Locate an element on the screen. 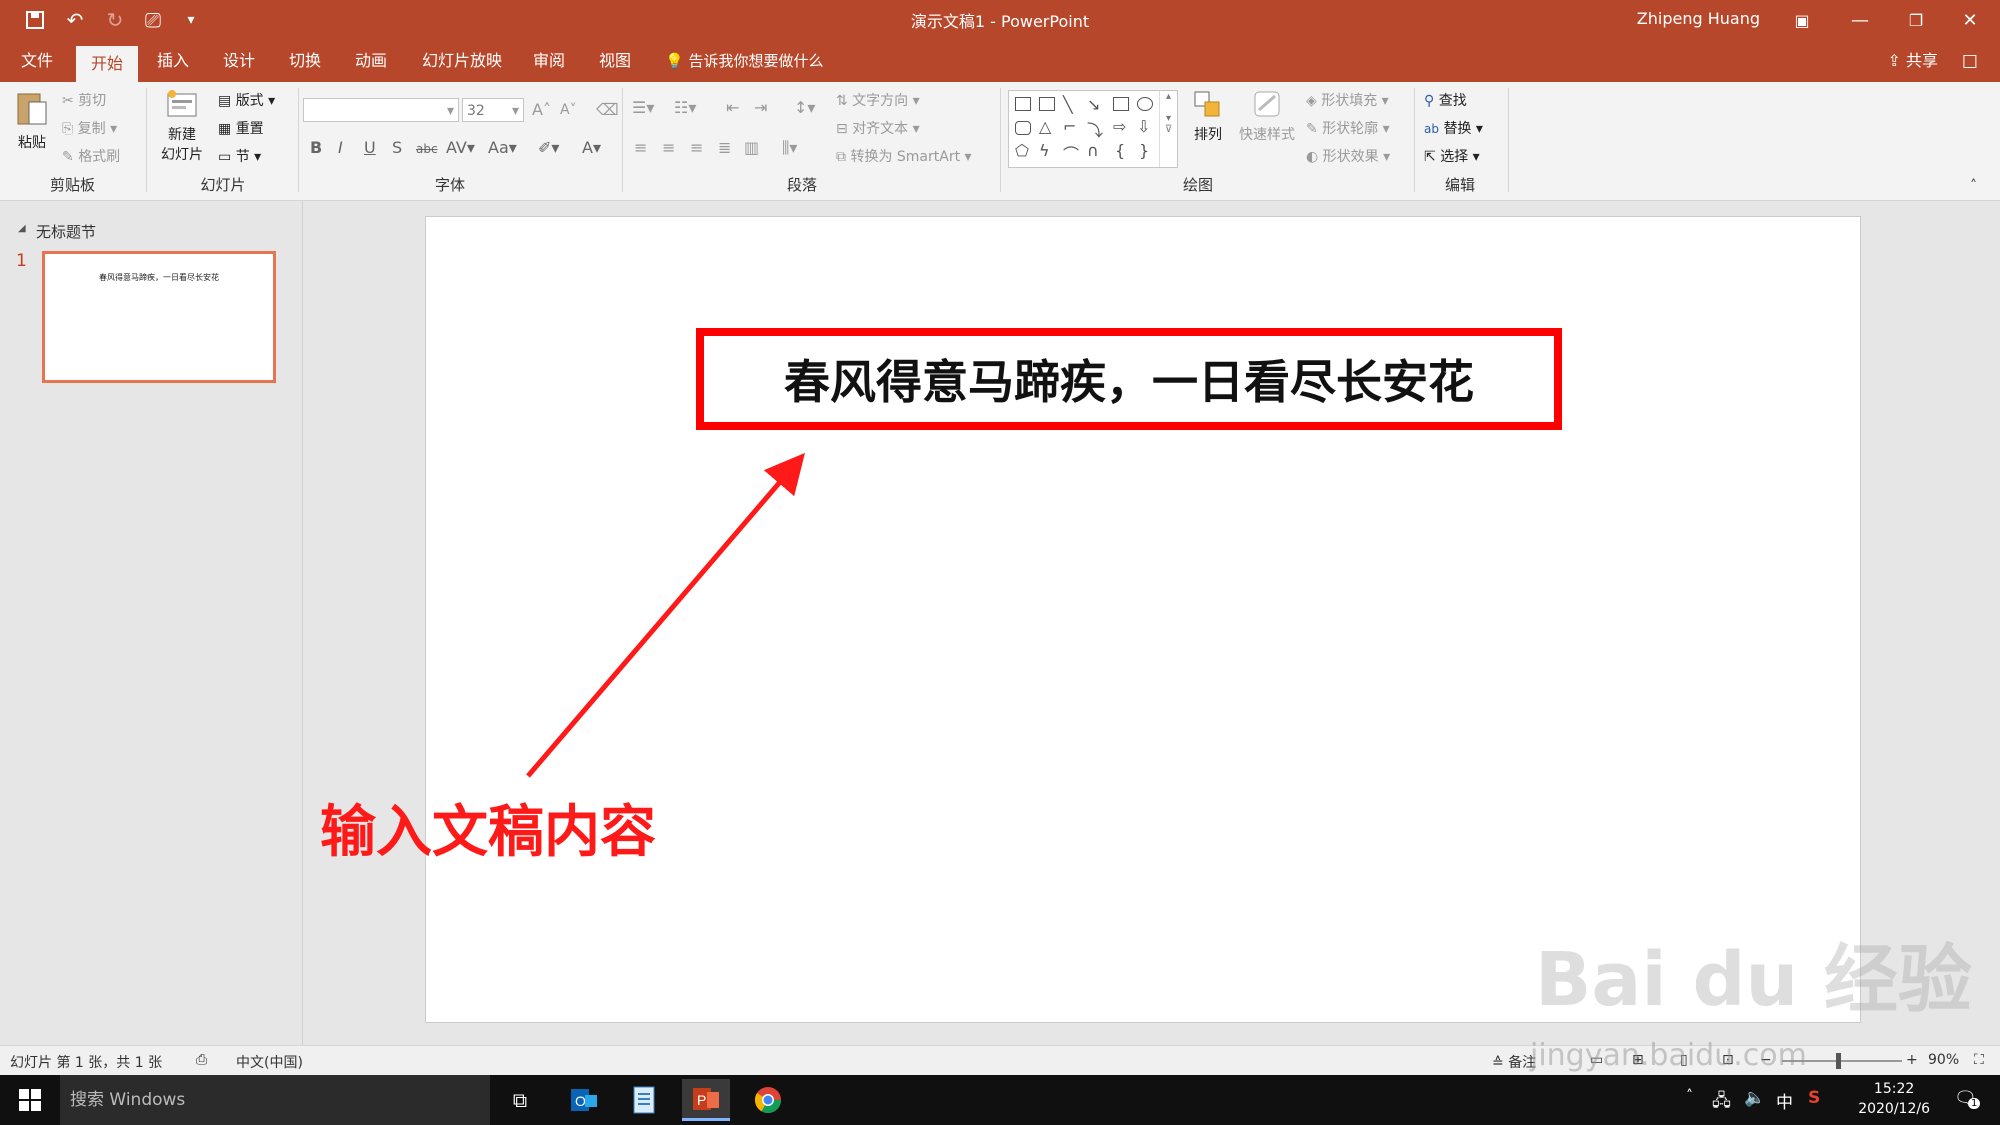 The height and width of the screenshot is (1125, 2000). tab-animations: 动画 is located at coordinates (371, 61).